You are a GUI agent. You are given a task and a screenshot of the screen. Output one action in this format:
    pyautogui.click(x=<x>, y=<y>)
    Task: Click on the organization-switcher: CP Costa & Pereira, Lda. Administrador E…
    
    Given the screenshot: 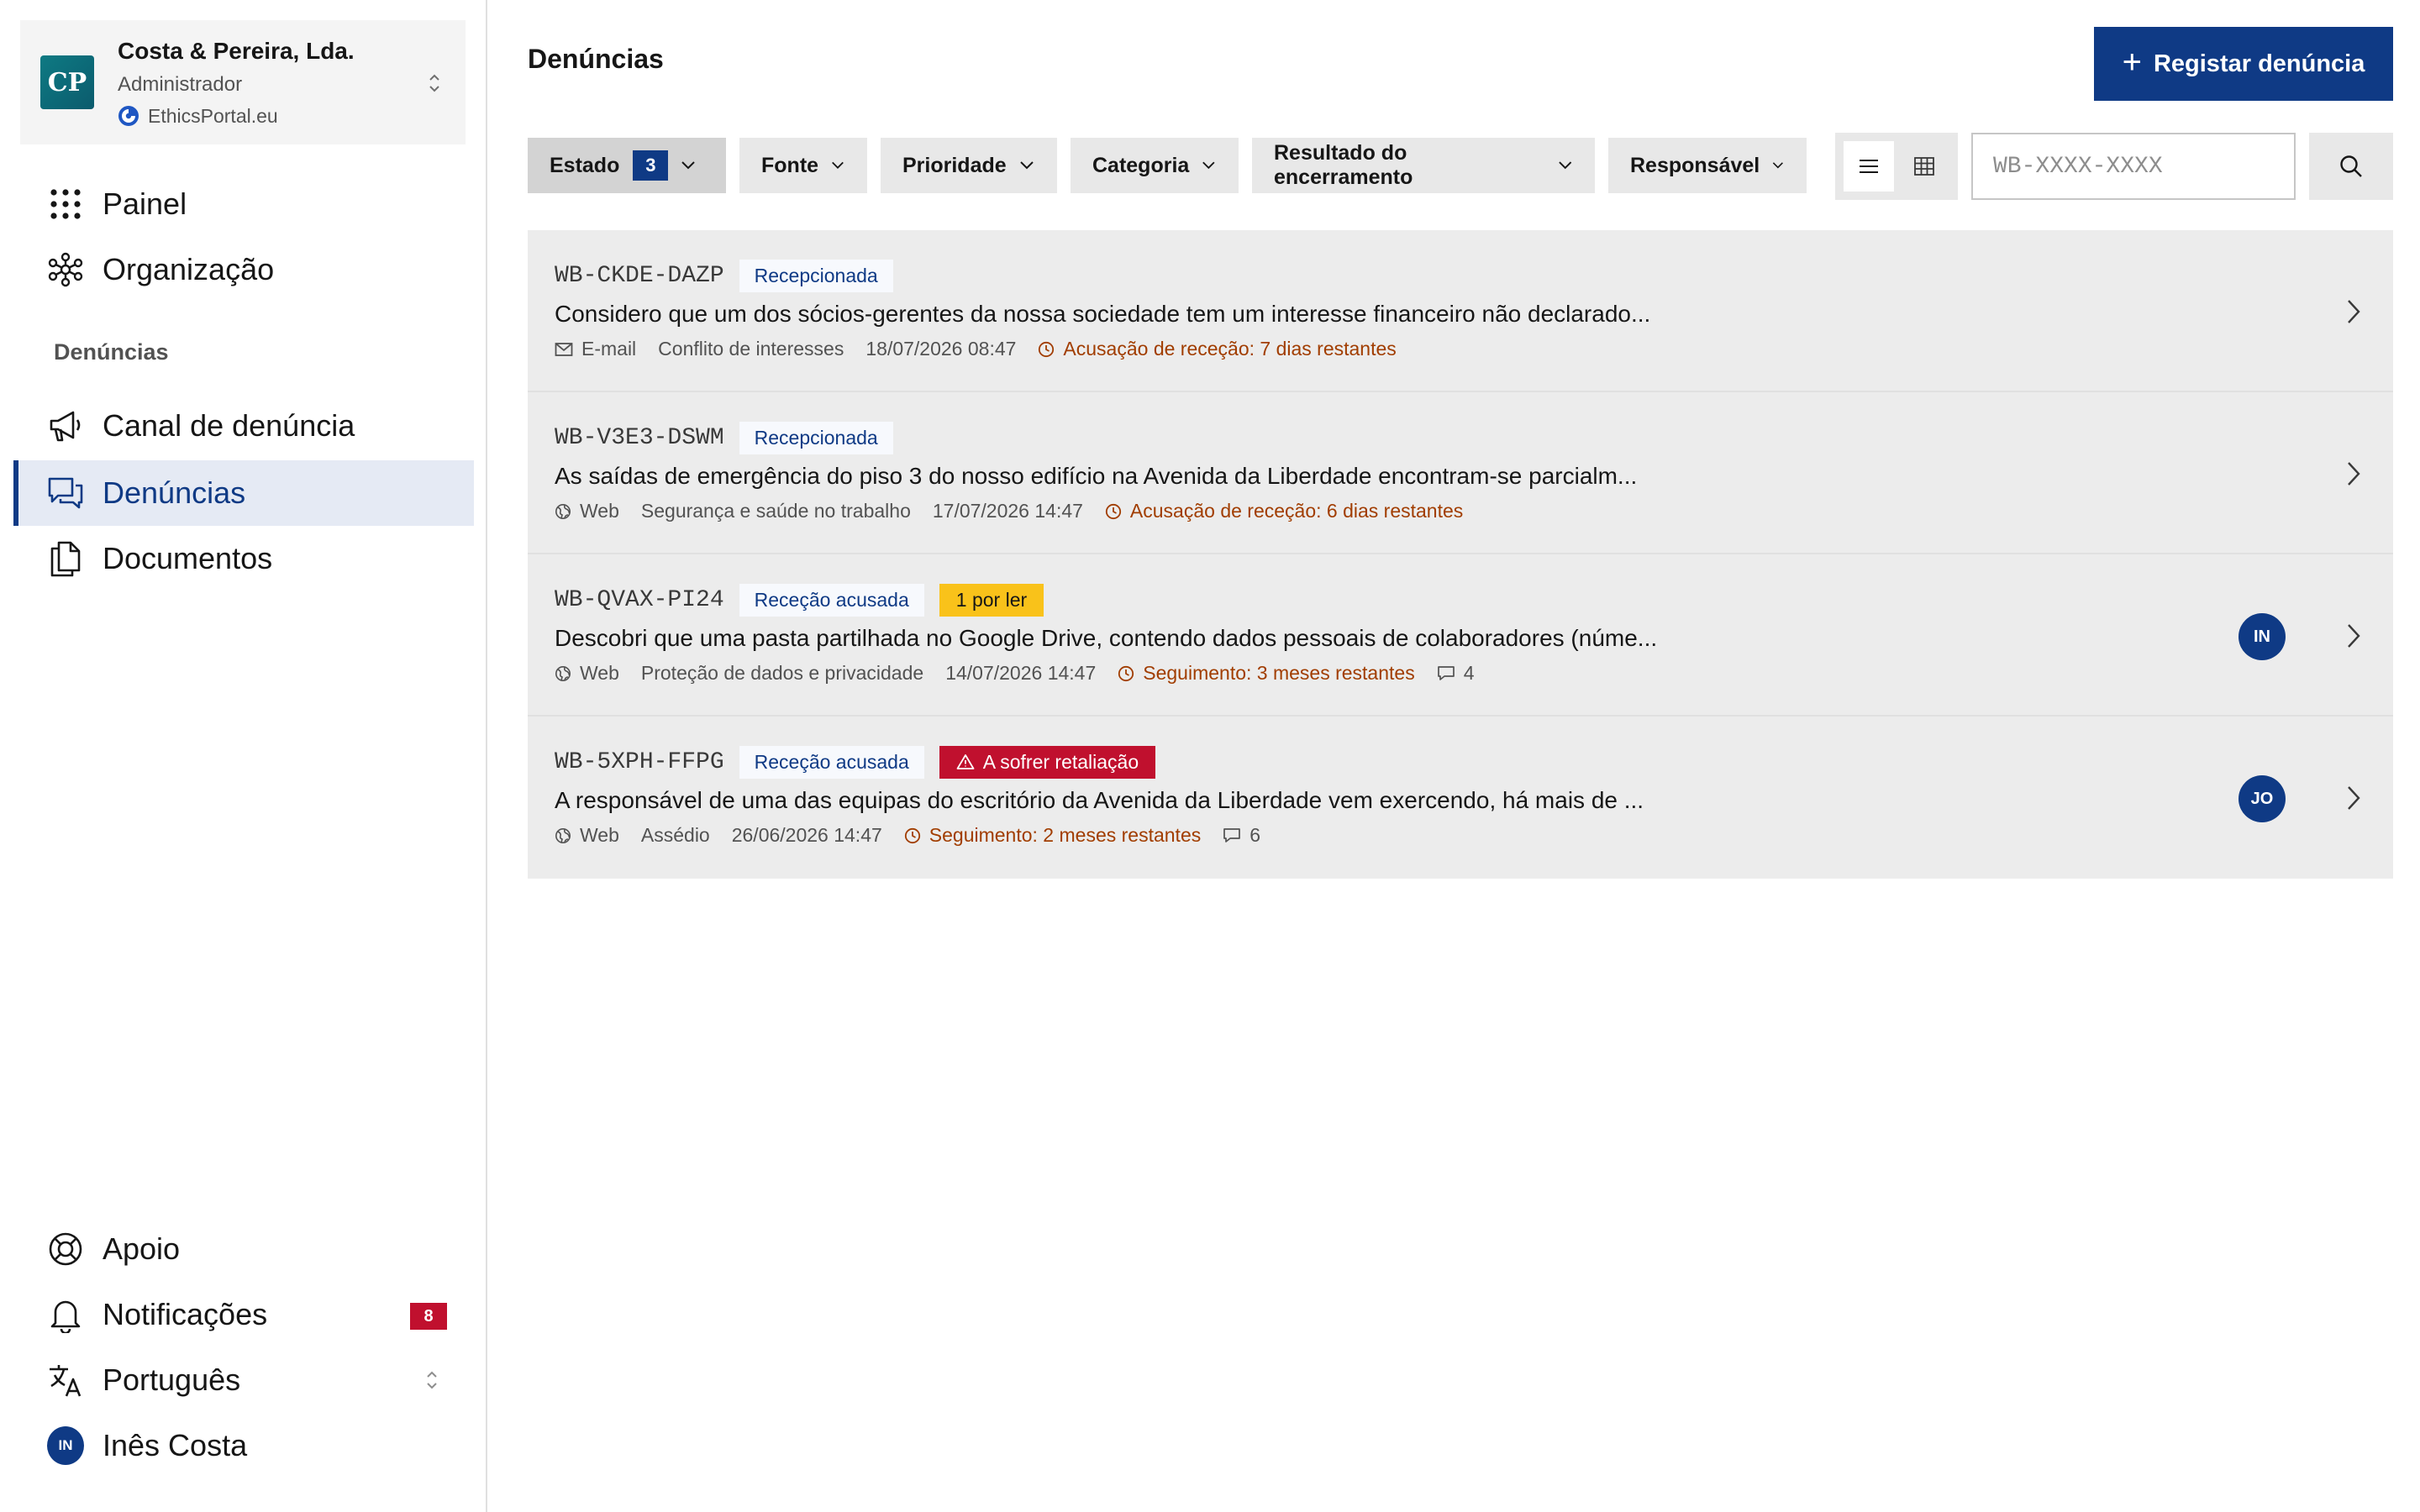 What is the action you would take?
    pyautogui.click(x=243, y=82)
    